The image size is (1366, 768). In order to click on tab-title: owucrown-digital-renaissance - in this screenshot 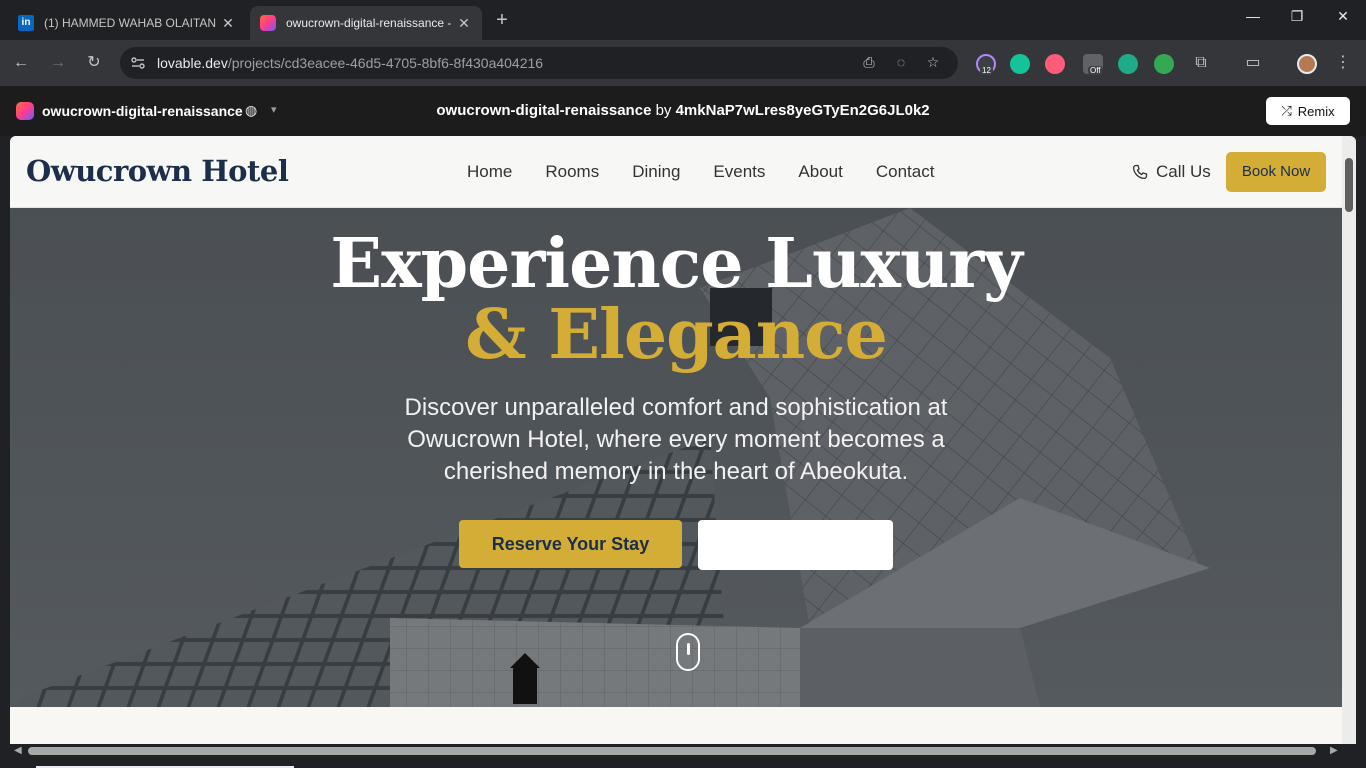, I will do `click(369, 23)`.